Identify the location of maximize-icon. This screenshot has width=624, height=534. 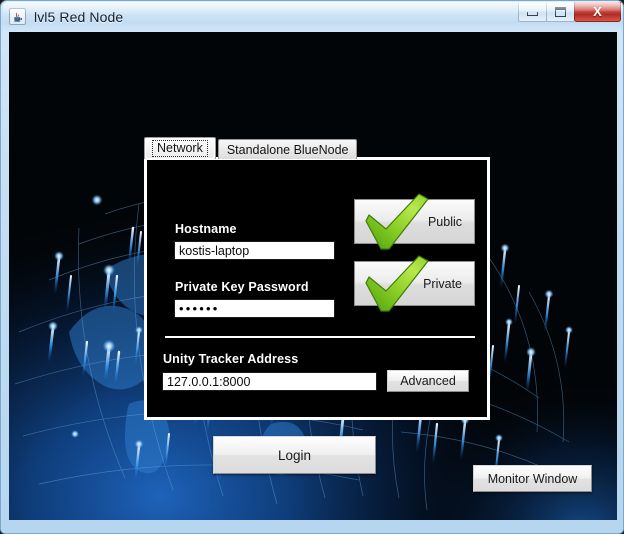
(560, 11).